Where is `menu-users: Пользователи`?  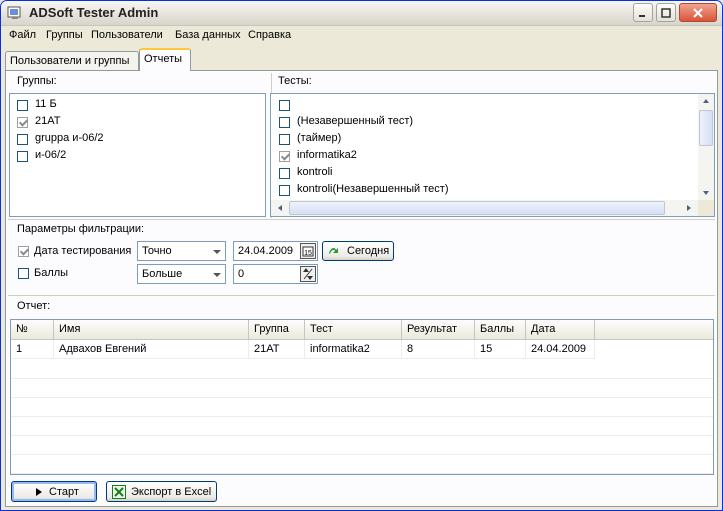 menu-users: Пользователи is located at coordinates (127, 35).